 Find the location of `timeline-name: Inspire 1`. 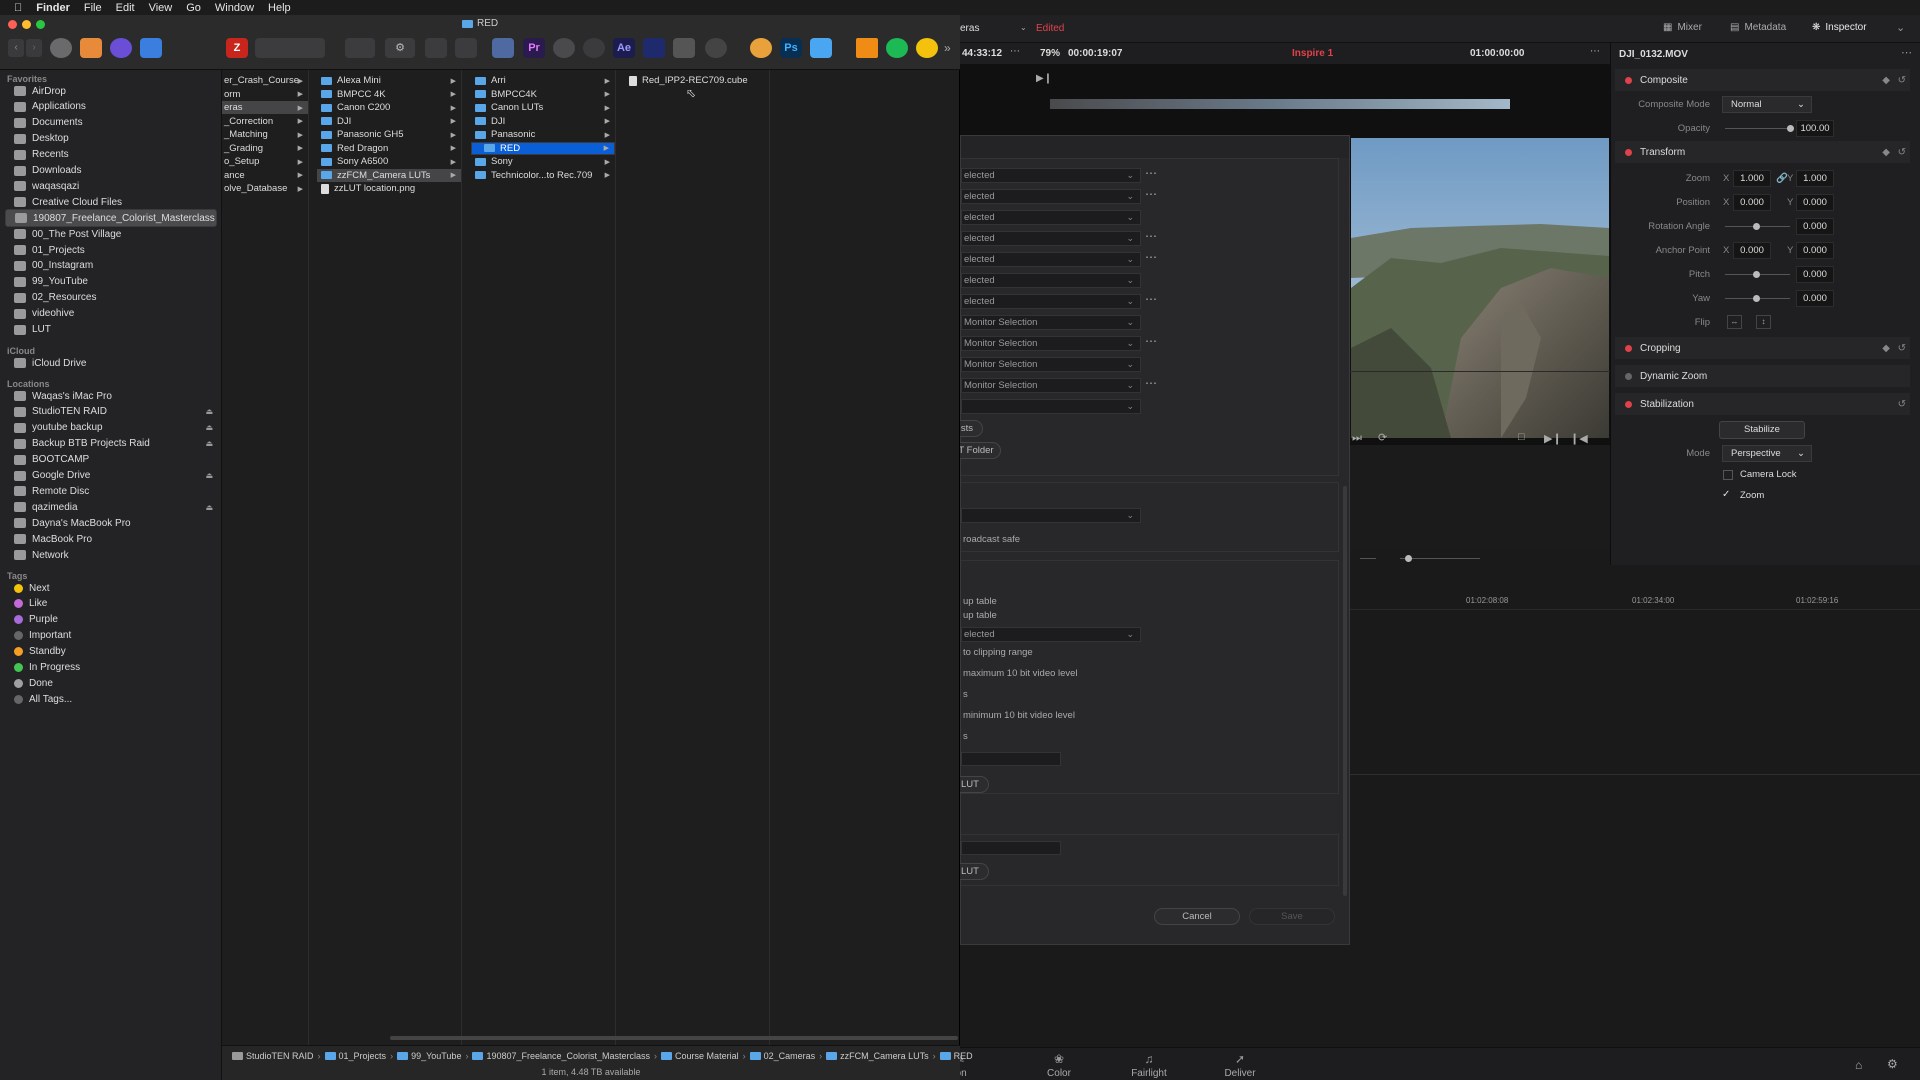

timeline-name: Inspire 1 is located at coordinates (1312, 53).